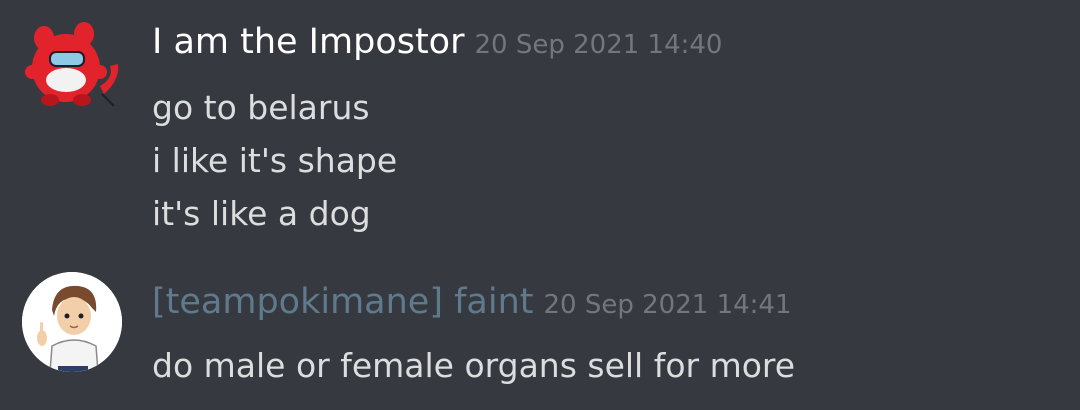  Describe the element at coordinates (474, 365) in the screenshot. I see `message-text: do male or female organs sell for more` at that location.